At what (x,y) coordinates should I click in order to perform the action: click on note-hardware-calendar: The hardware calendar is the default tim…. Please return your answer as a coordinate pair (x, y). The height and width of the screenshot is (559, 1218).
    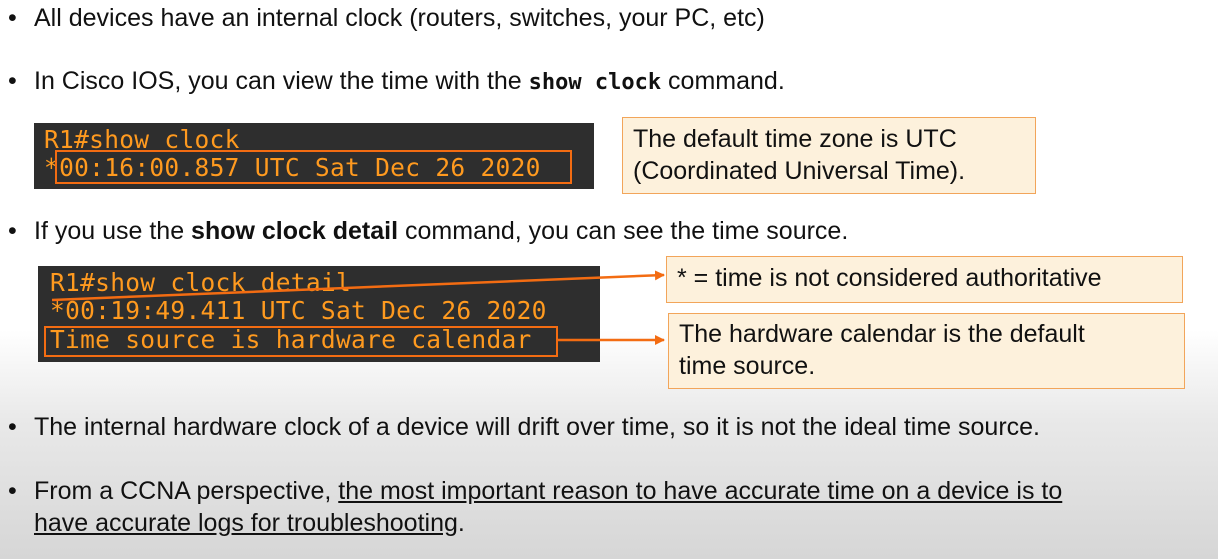
    Looking at the image, I should click on (926, 351).